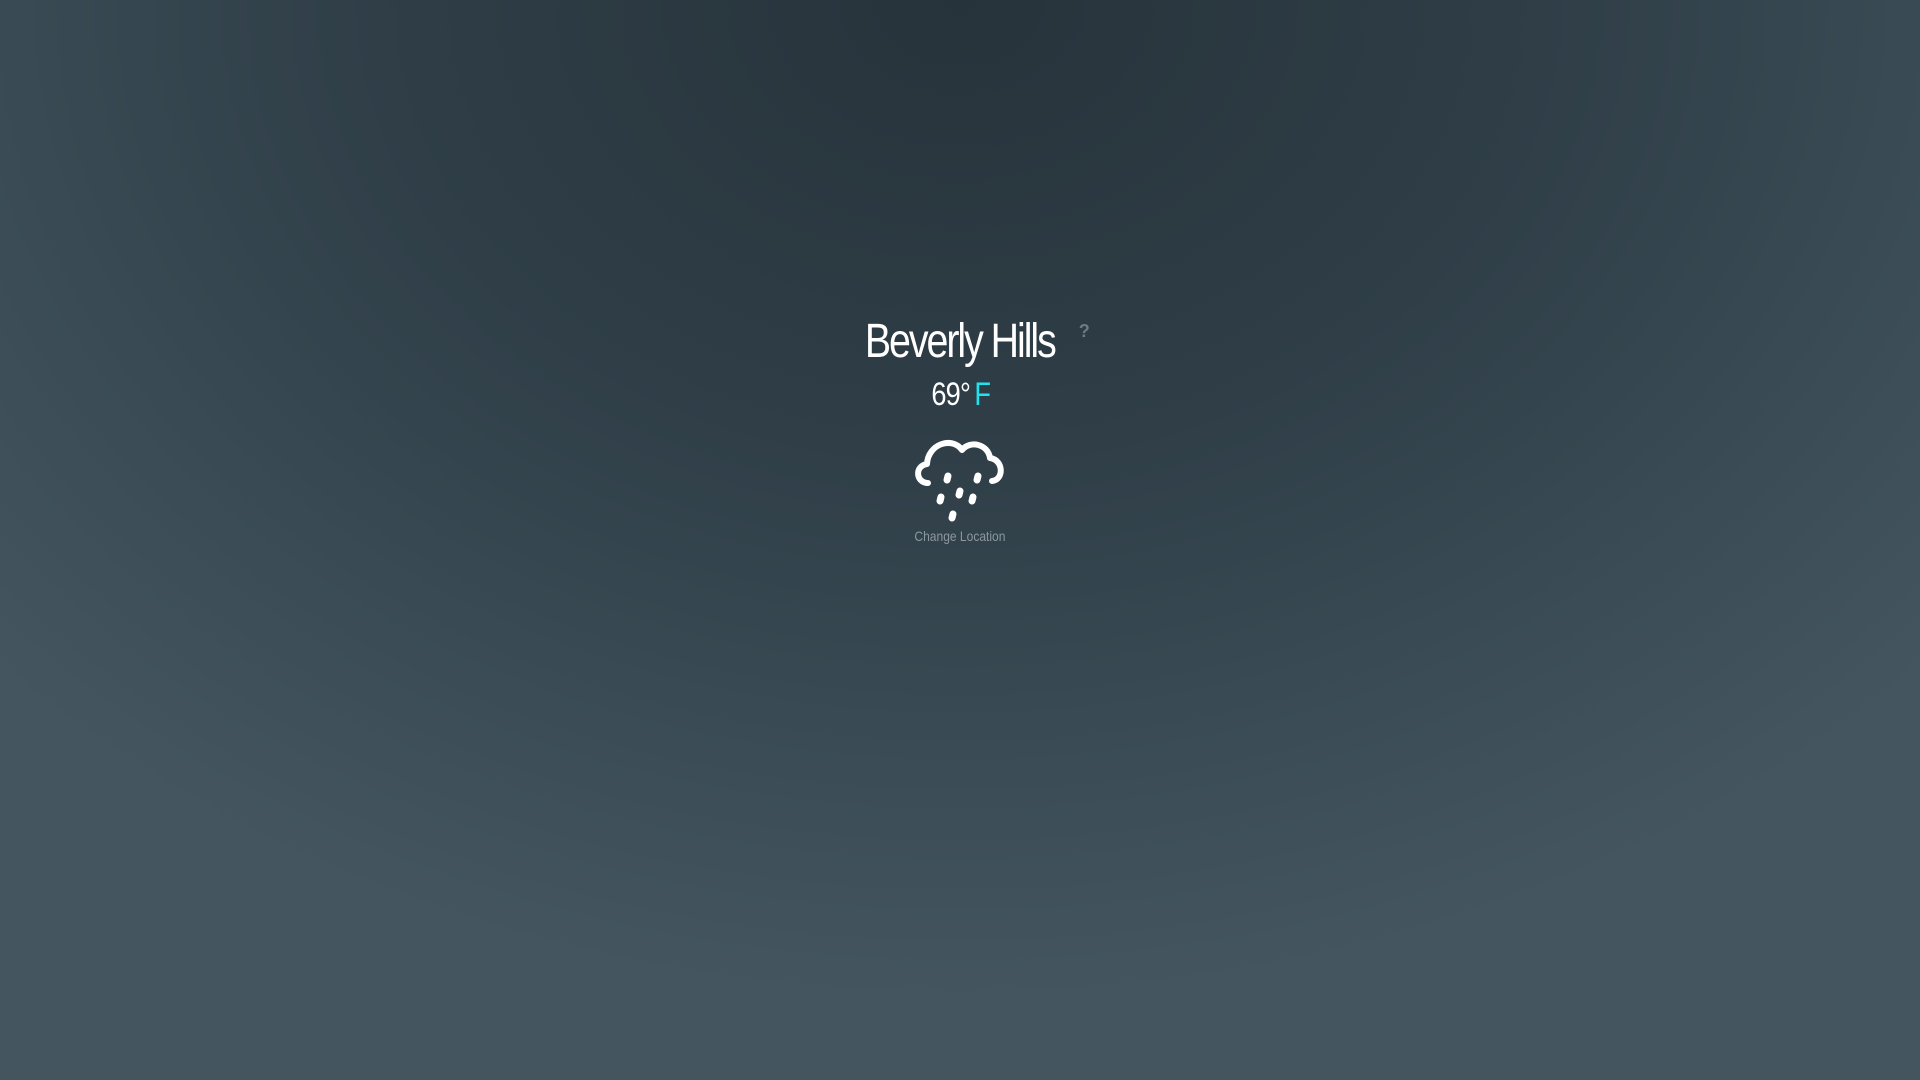 This screenshot has height=1080, width=1920. I want to click on location-row: Beverly Hills ?, so click(967, 341).